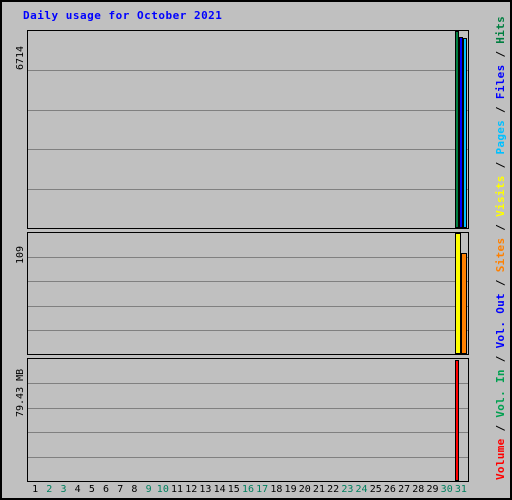 The width and height of the screenshot is (512, 500). Describe the element at coordinates (20, 57) in the screenshot. I see `y-axis-label-hits: 6714` at that location.